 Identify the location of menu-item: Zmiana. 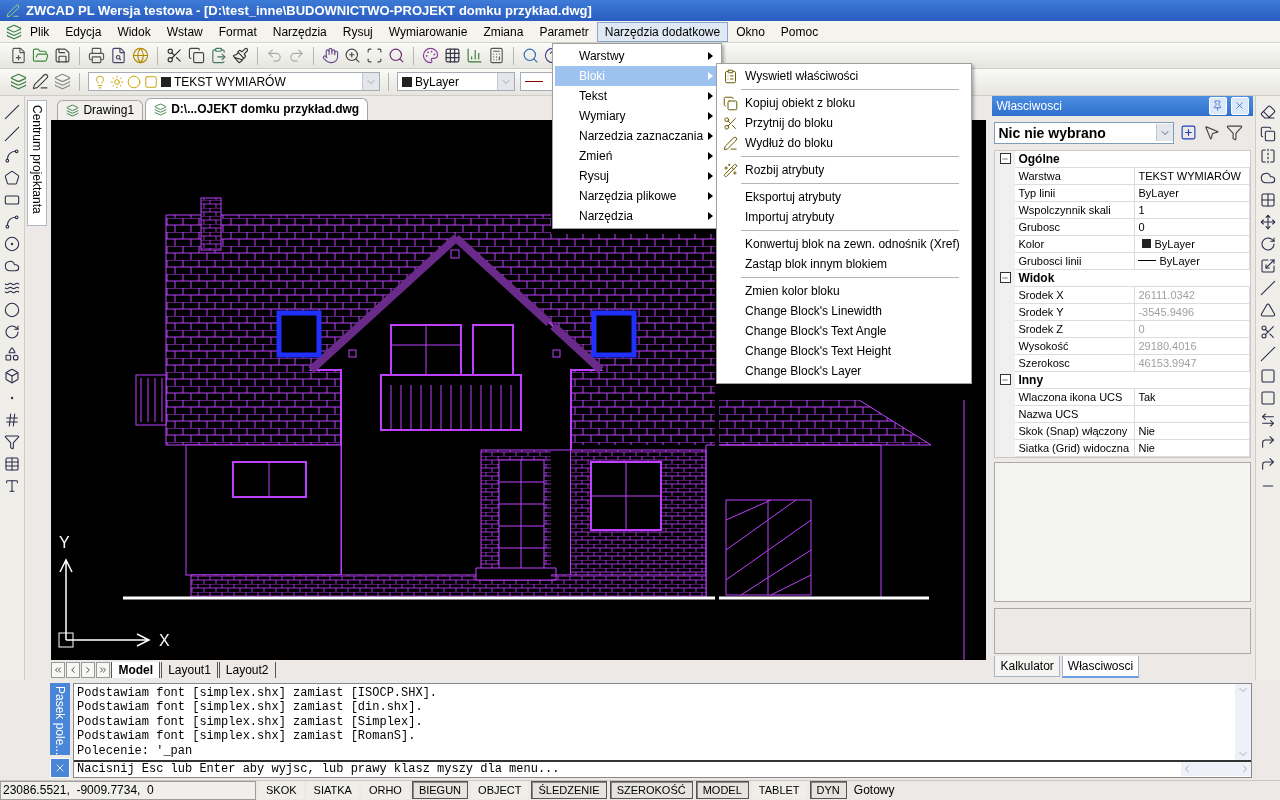
(503, 31).